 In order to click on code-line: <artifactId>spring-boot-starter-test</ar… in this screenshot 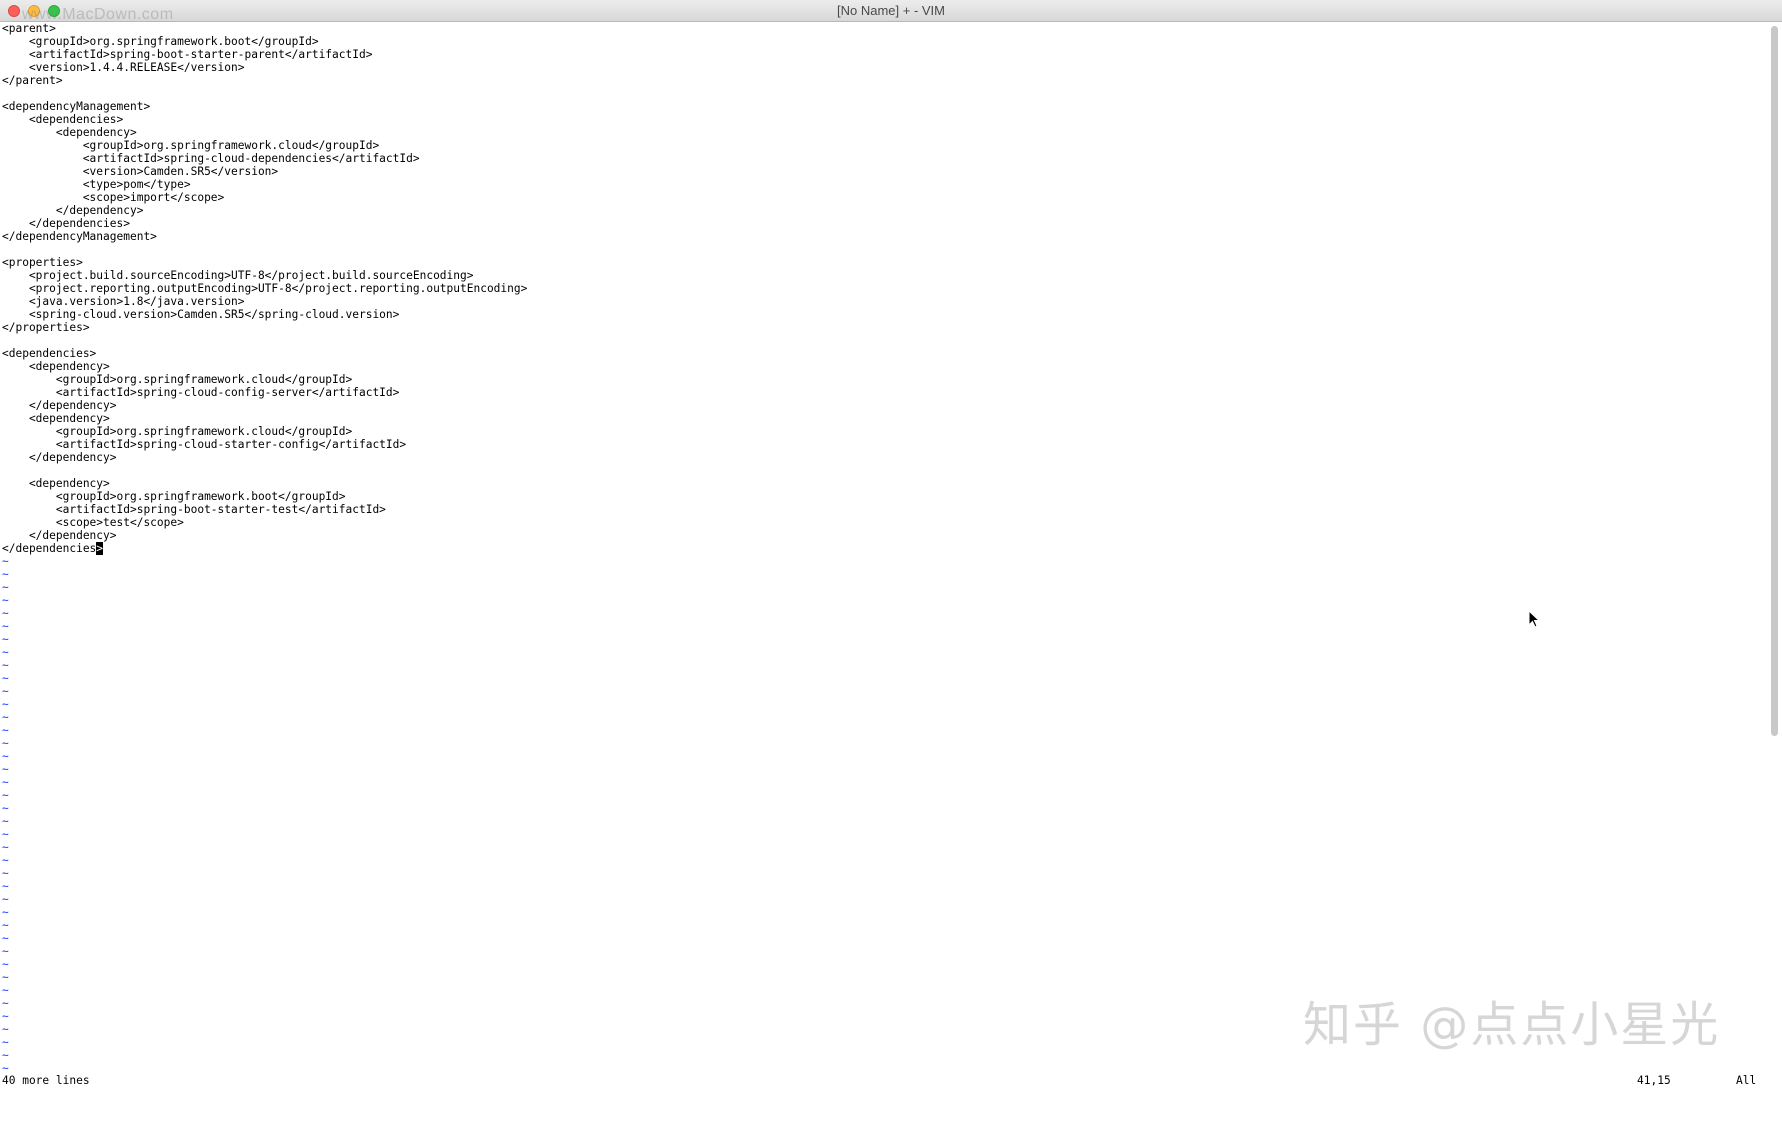, I will do `click(884, 509)`.